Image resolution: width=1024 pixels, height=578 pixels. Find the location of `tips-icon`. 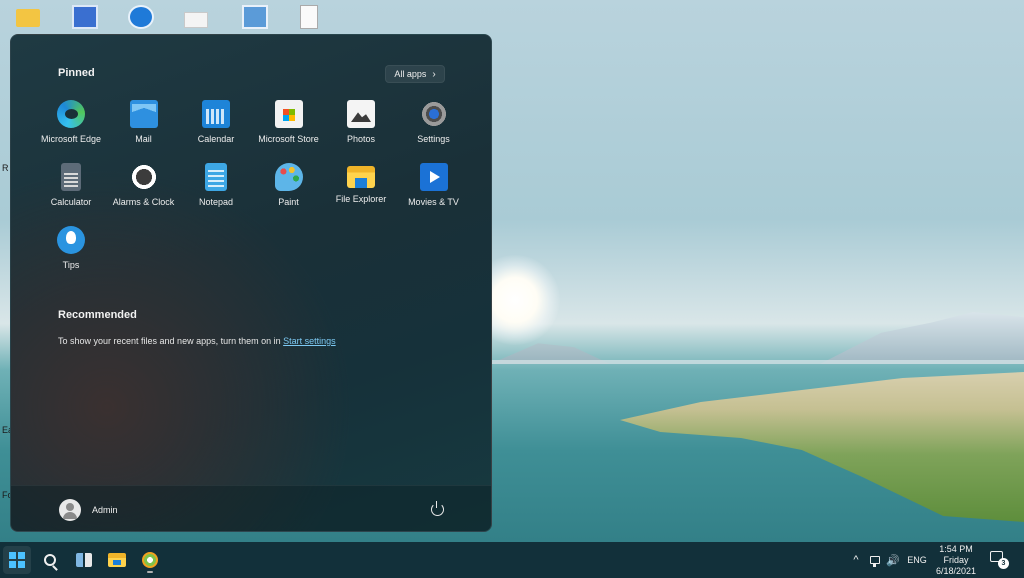

tips-icon is located at coordinates (71, 240).